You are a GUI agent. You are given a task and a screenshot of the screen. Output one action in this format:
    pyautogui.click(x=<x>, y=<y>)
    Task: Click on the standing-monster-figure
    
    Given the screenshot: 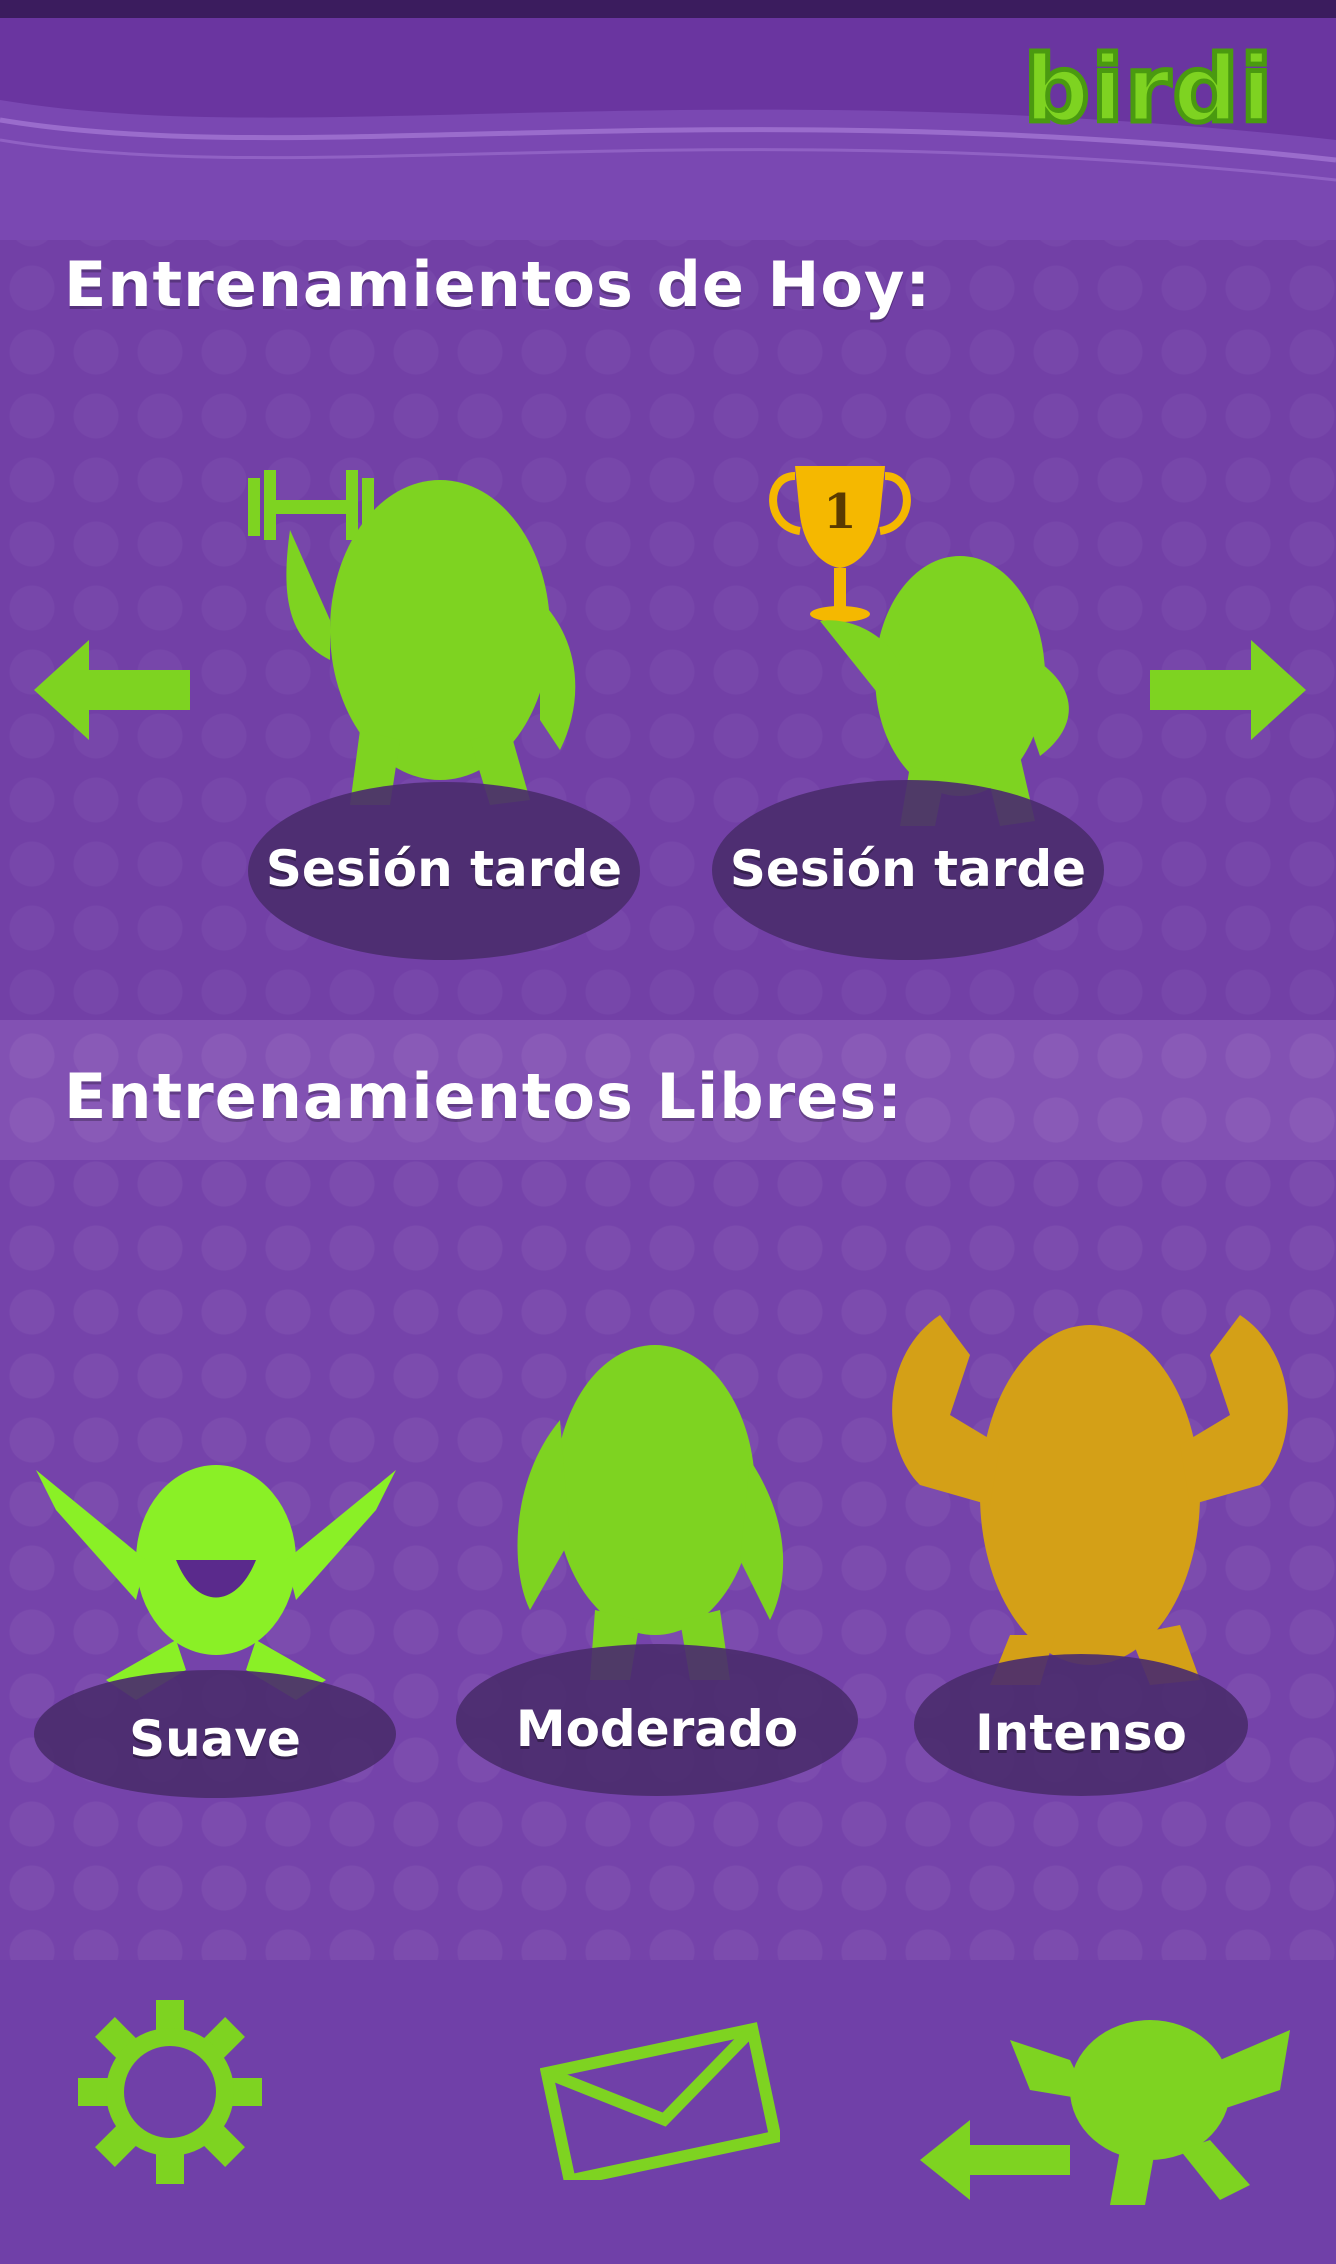 What is the action you would take?
    pyautogui.click(x=650, y=1512)
    